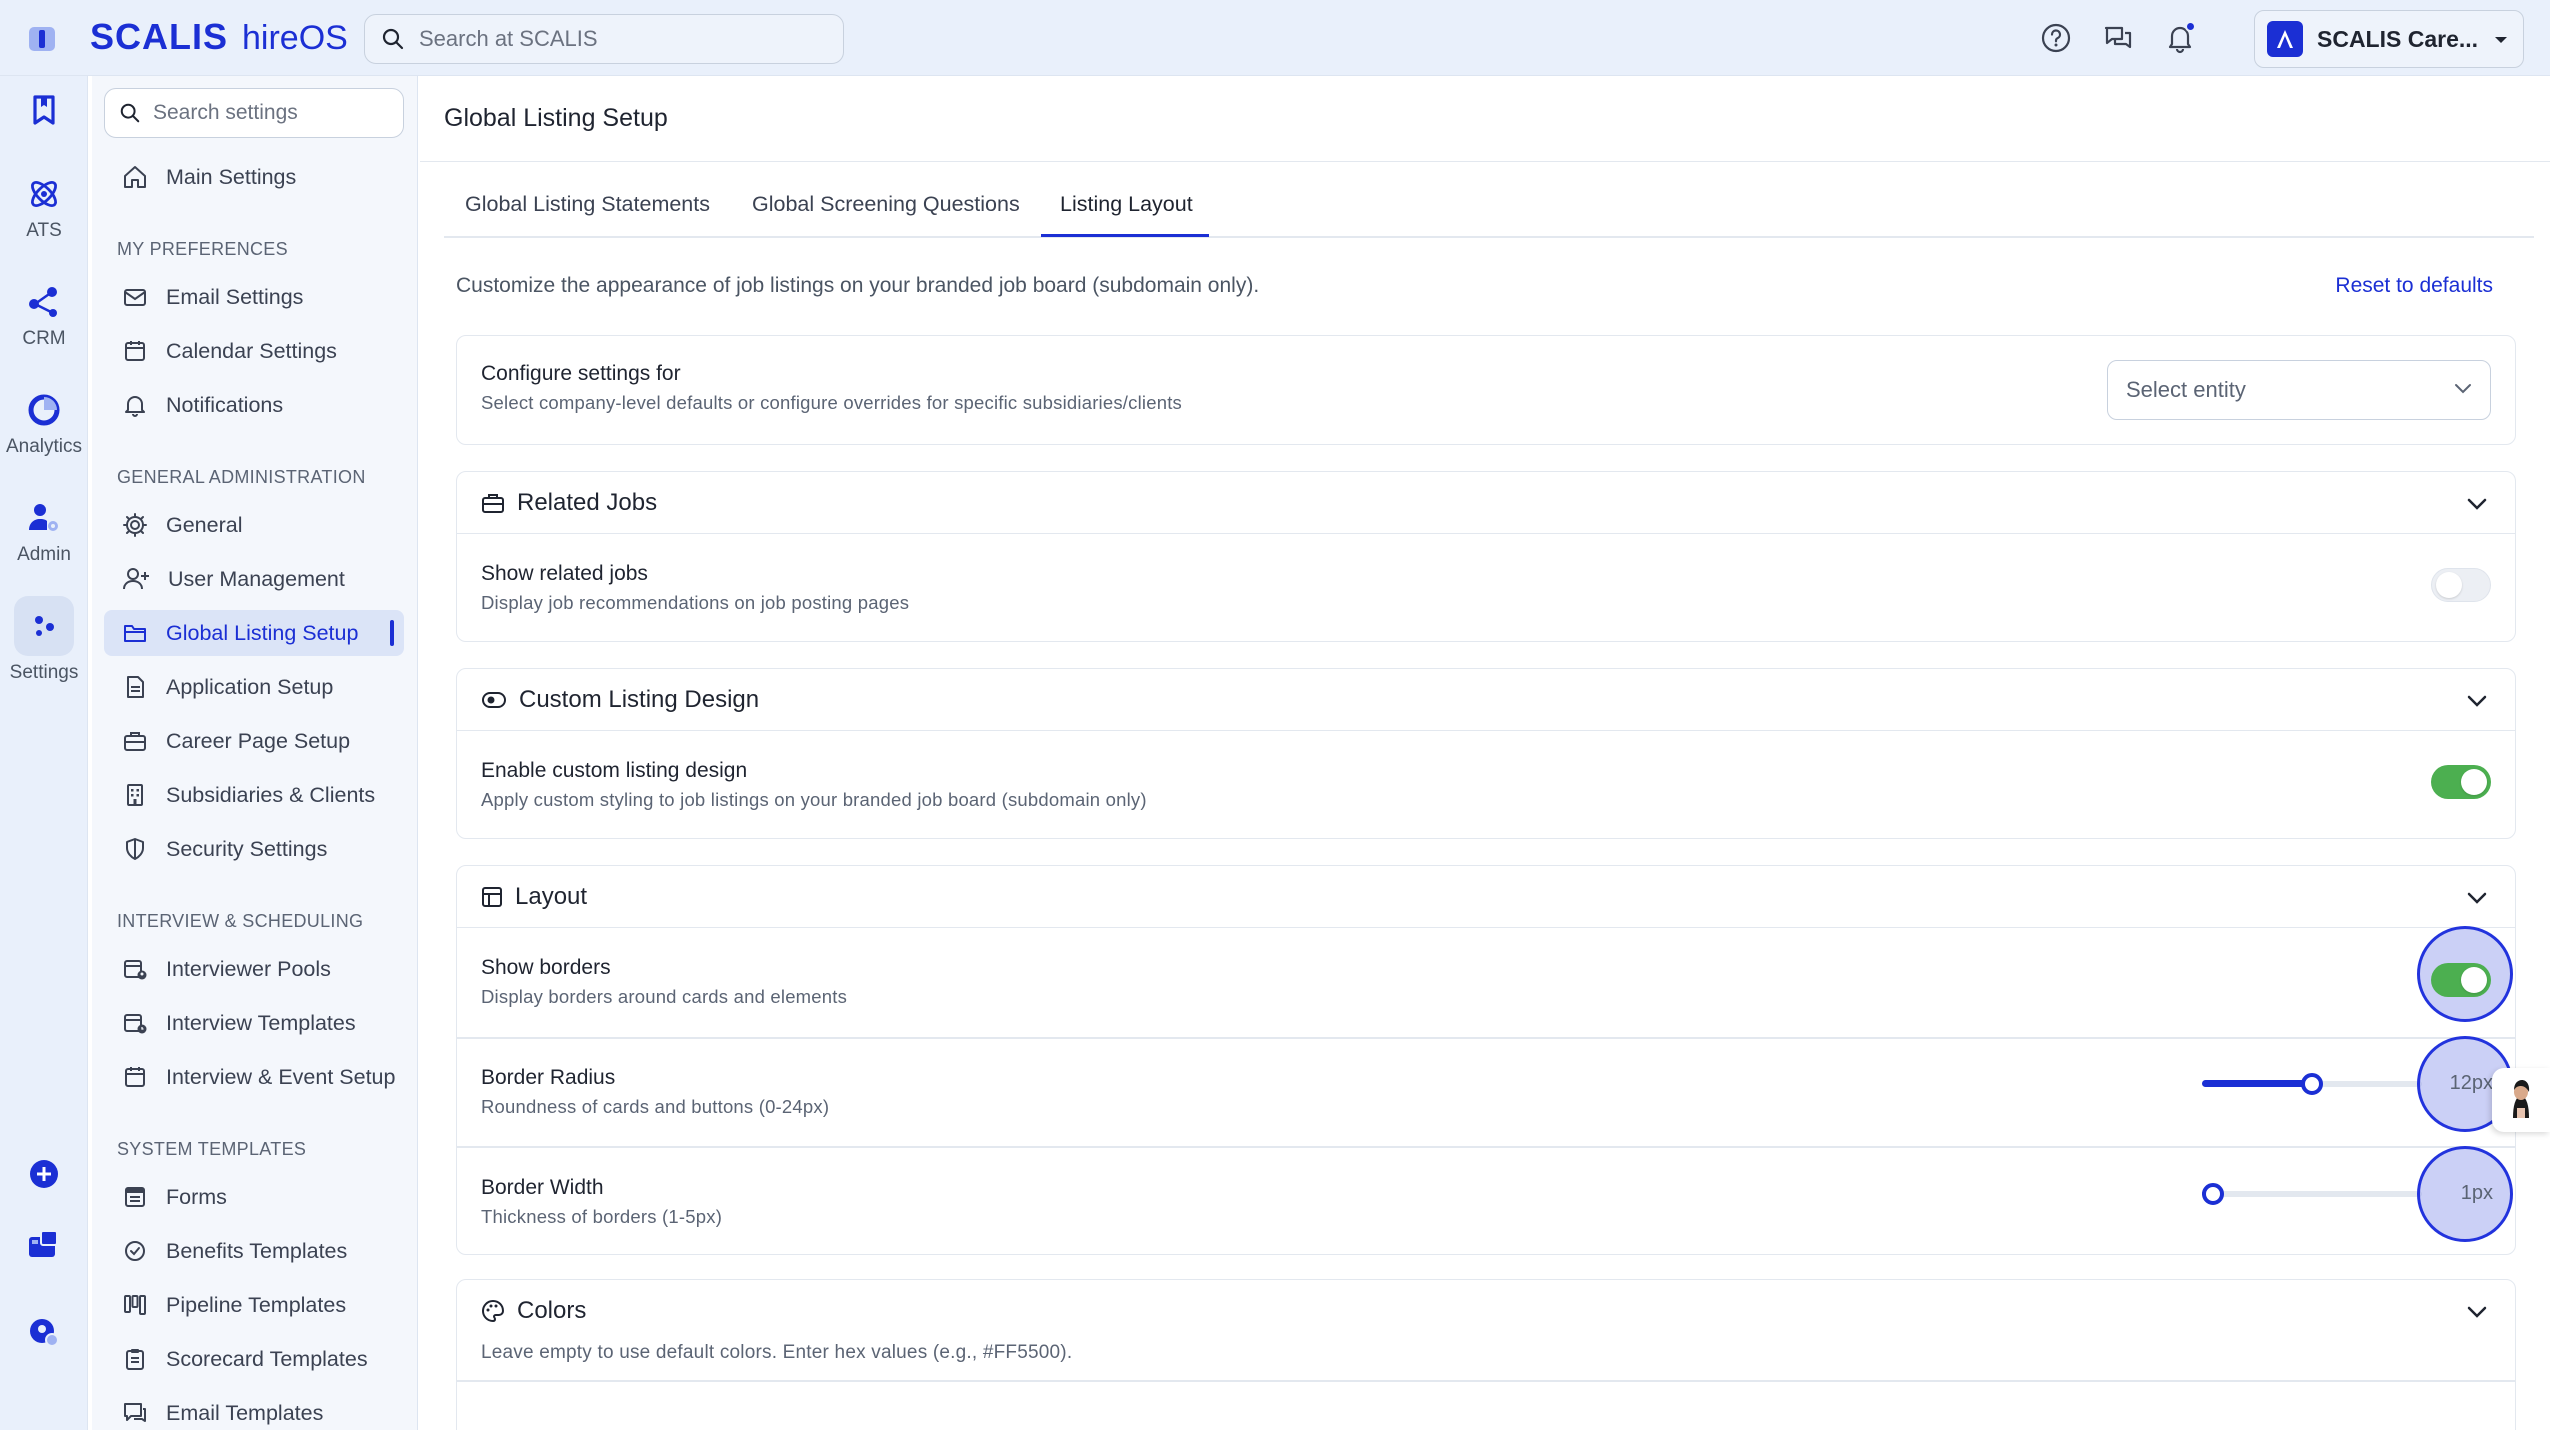 The height and width of the screenshot is (1430, 2550). Describe the element at coordinates (1486, 897) in the screenshot. I see `layout-header: Layout` at that location.